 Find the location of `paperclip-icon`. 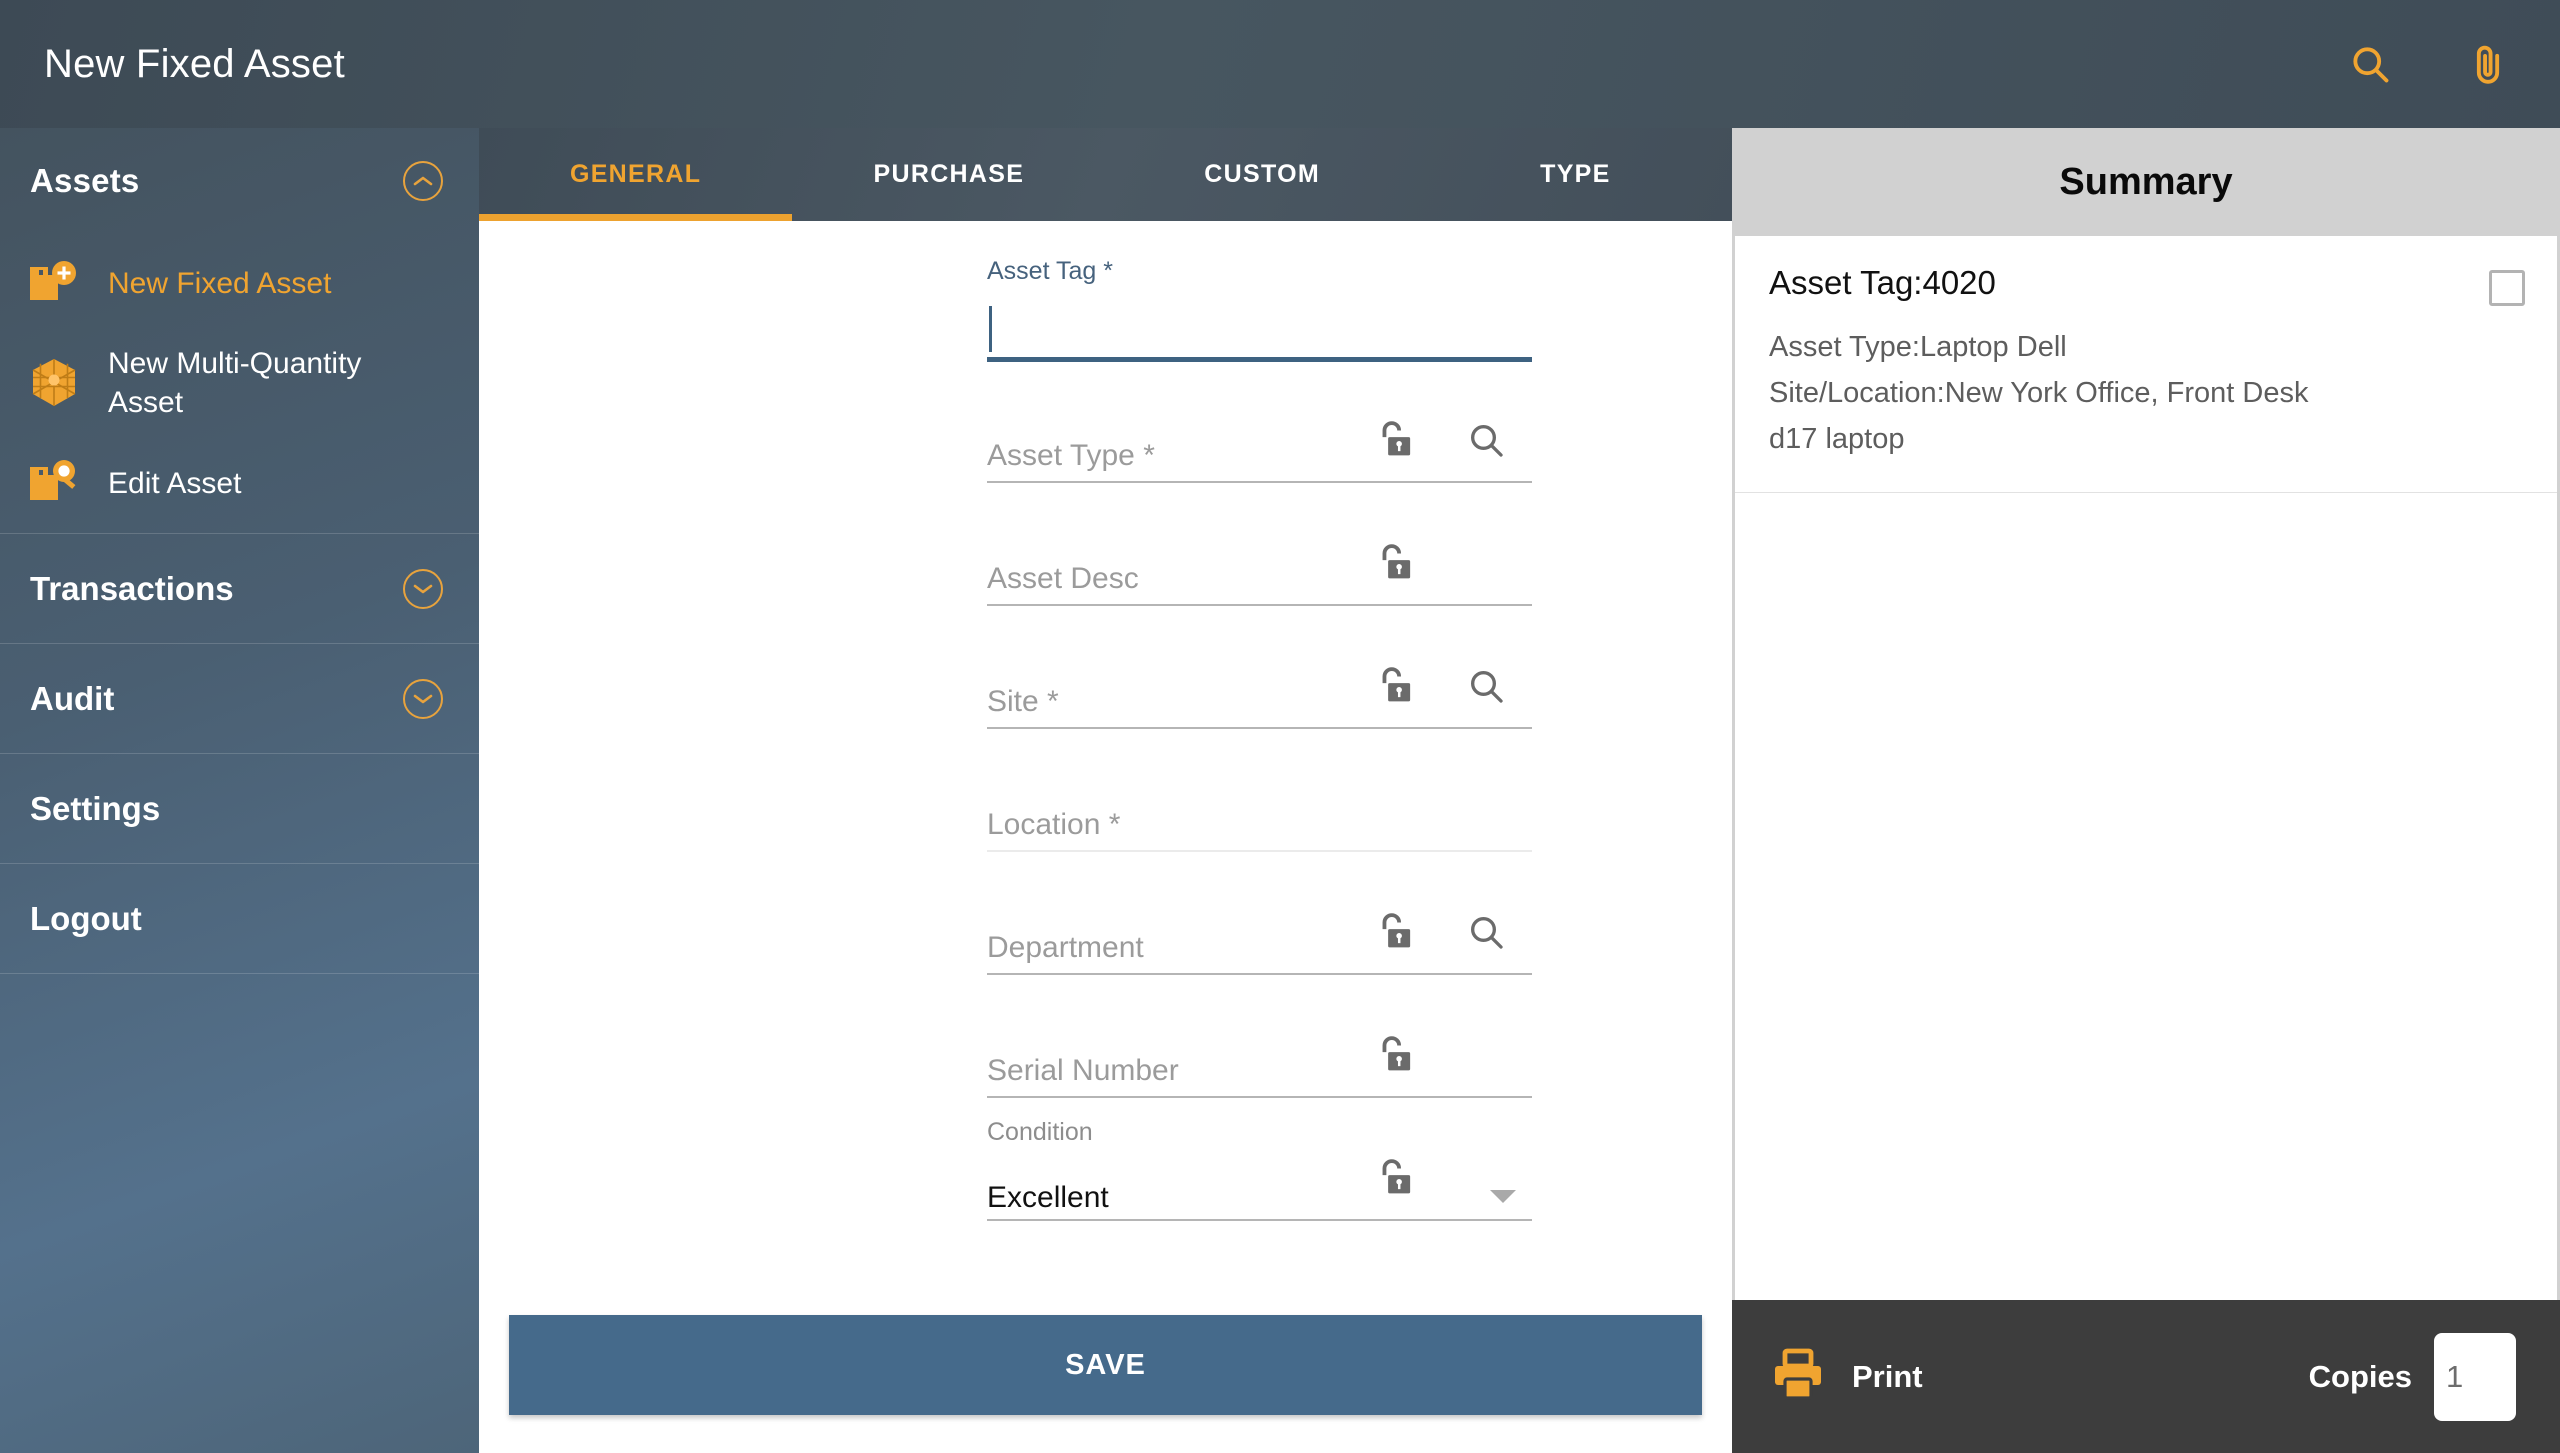

paperclip-icon is located at coordinates (2488, 64).